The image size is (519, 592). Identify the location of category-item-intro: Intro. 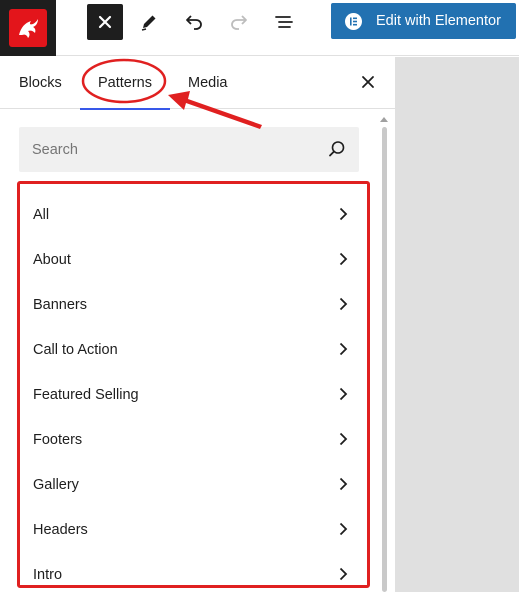
(193, 568).